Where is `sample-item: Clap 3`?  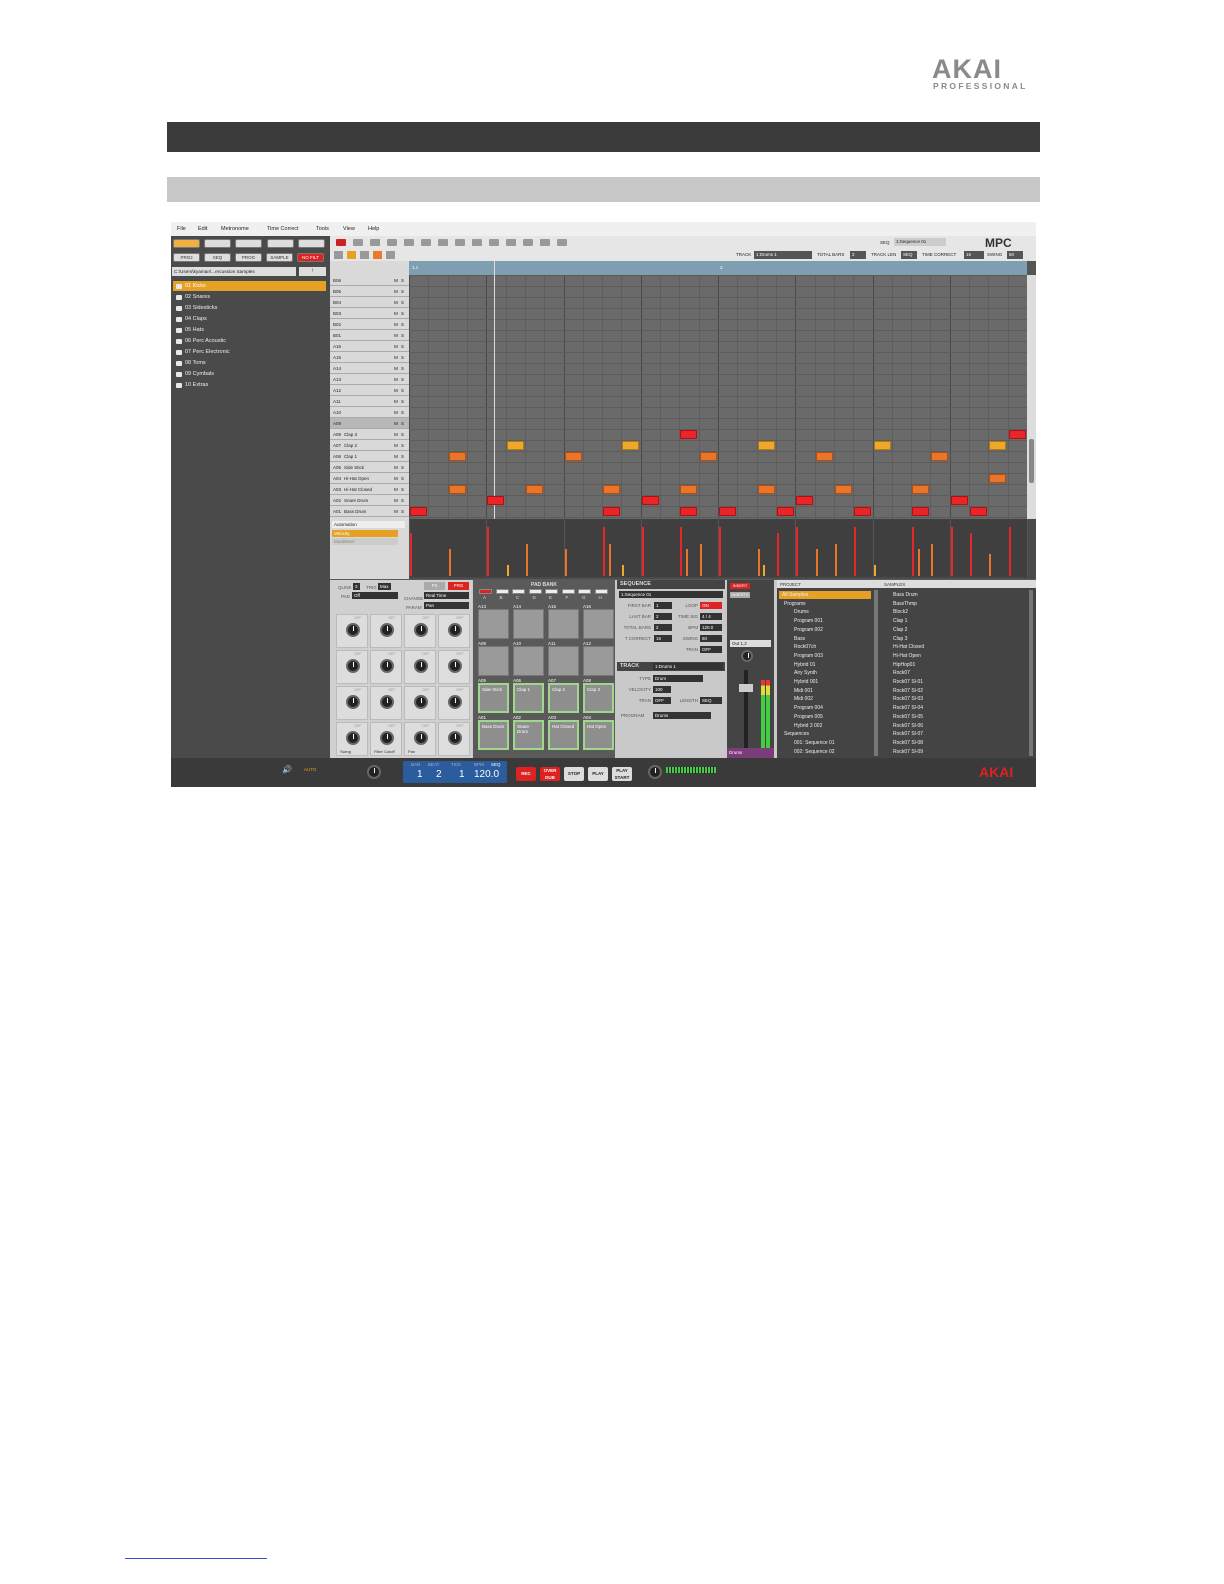
sample-item: Clap 3 is located at coordinates (955, 639).